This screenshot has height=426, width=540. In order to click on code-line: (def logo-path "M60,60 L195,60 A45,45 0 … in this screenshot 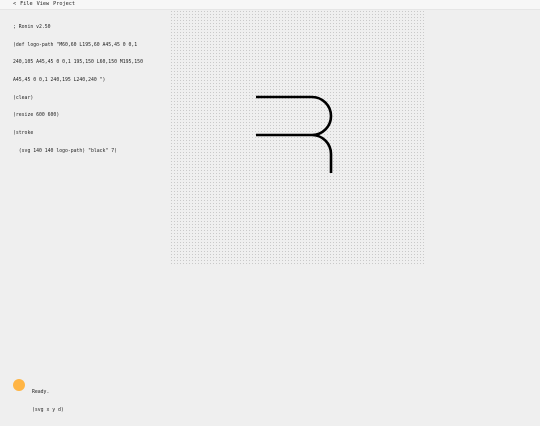, I will do `click(75, 45)`.